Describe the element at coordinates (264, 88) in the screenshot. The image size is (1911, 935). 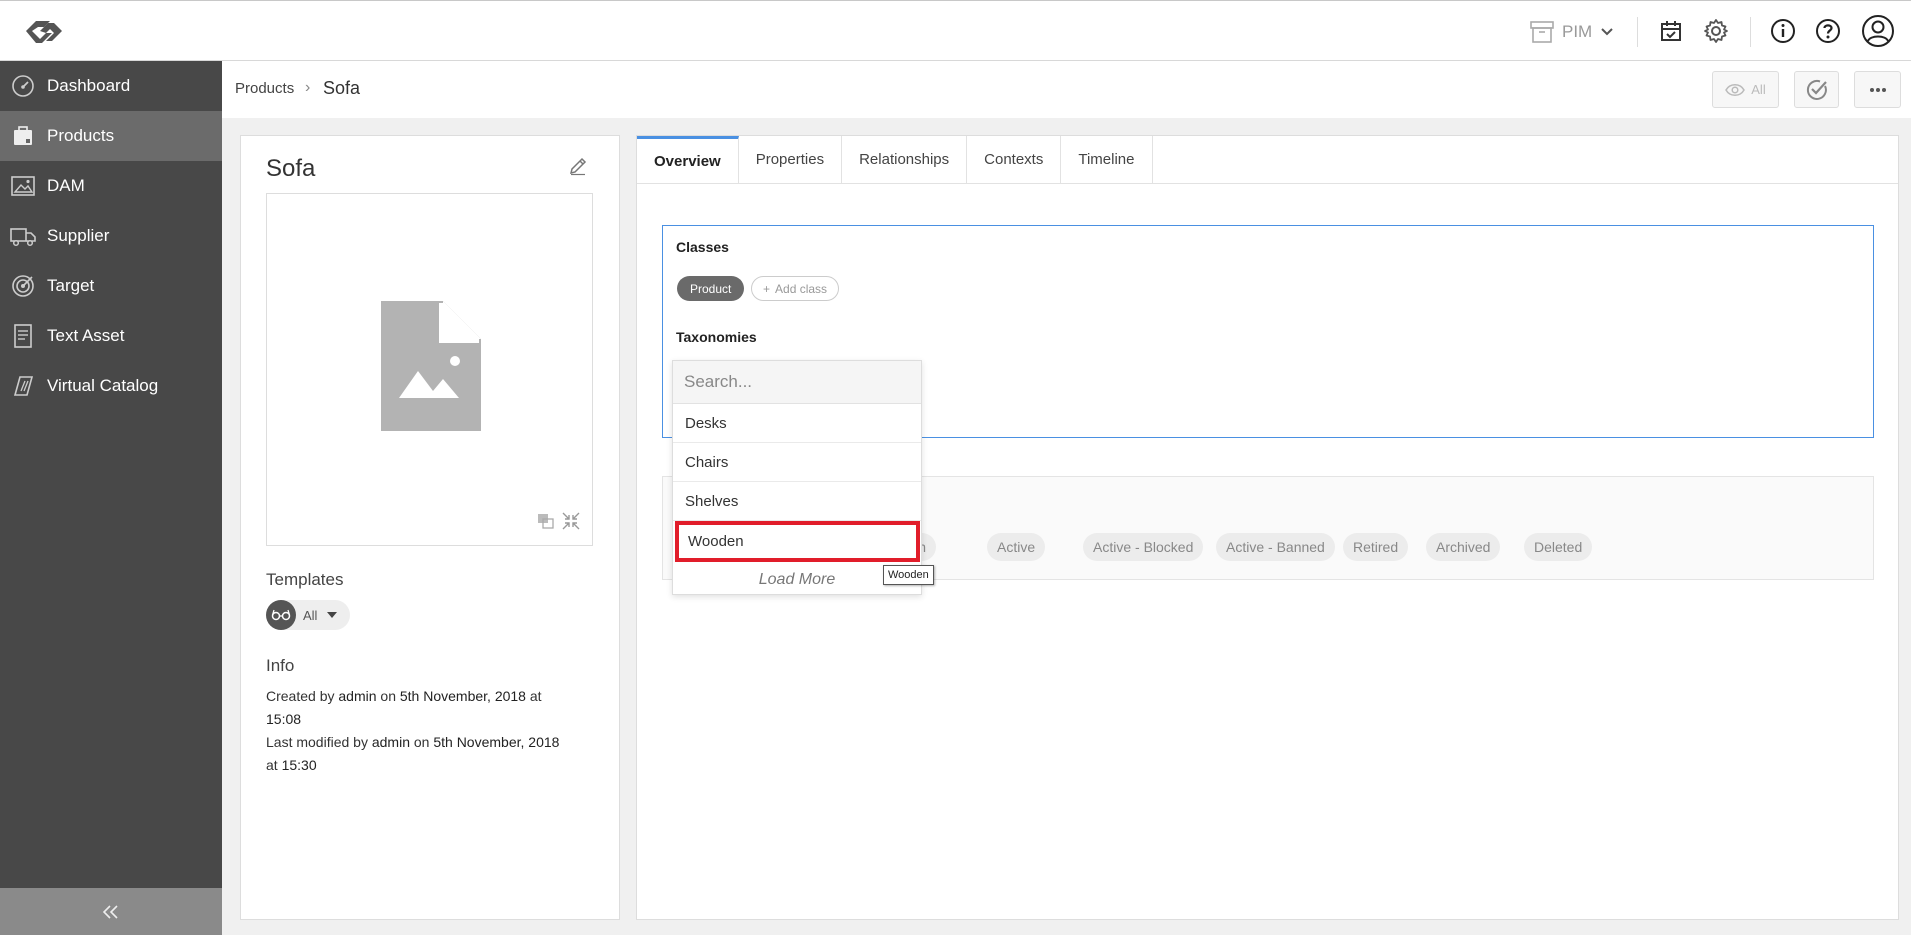
I see `breadcrumb-products-link: Products` at that location.